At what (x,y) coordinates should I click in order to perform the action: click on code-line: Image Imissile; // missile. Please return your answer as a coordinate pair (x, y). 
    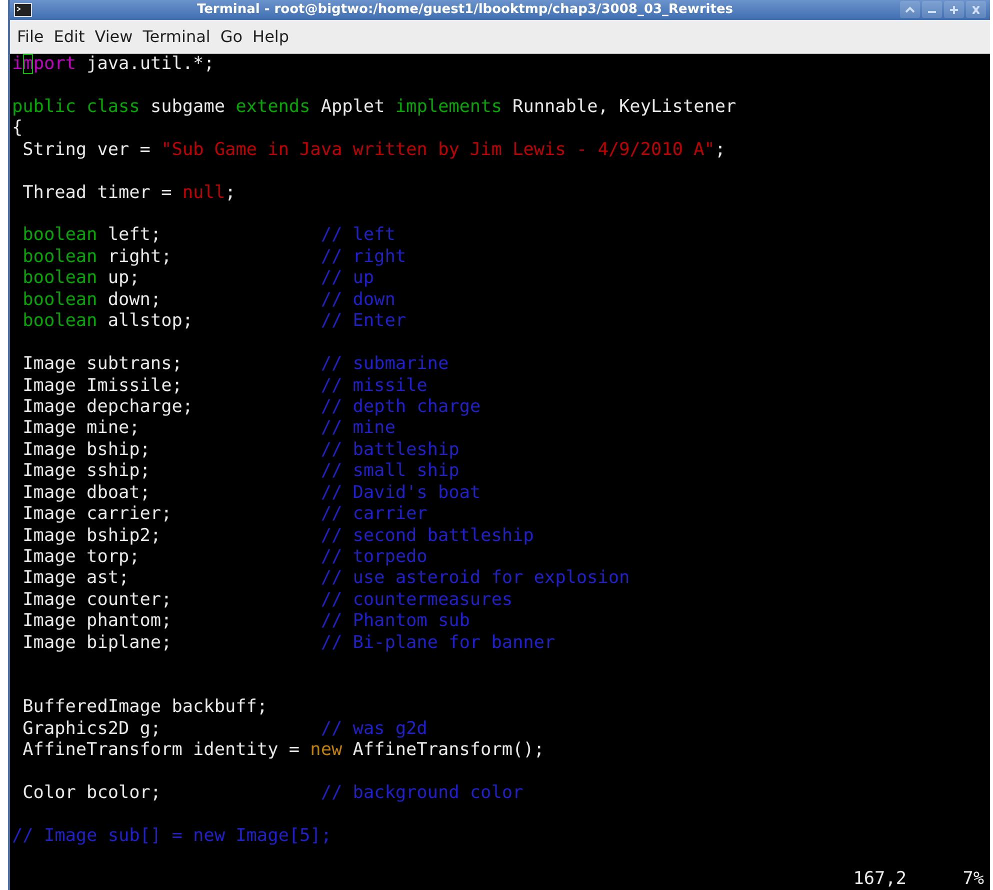
    Looking at the image, I should click on (225, 386).